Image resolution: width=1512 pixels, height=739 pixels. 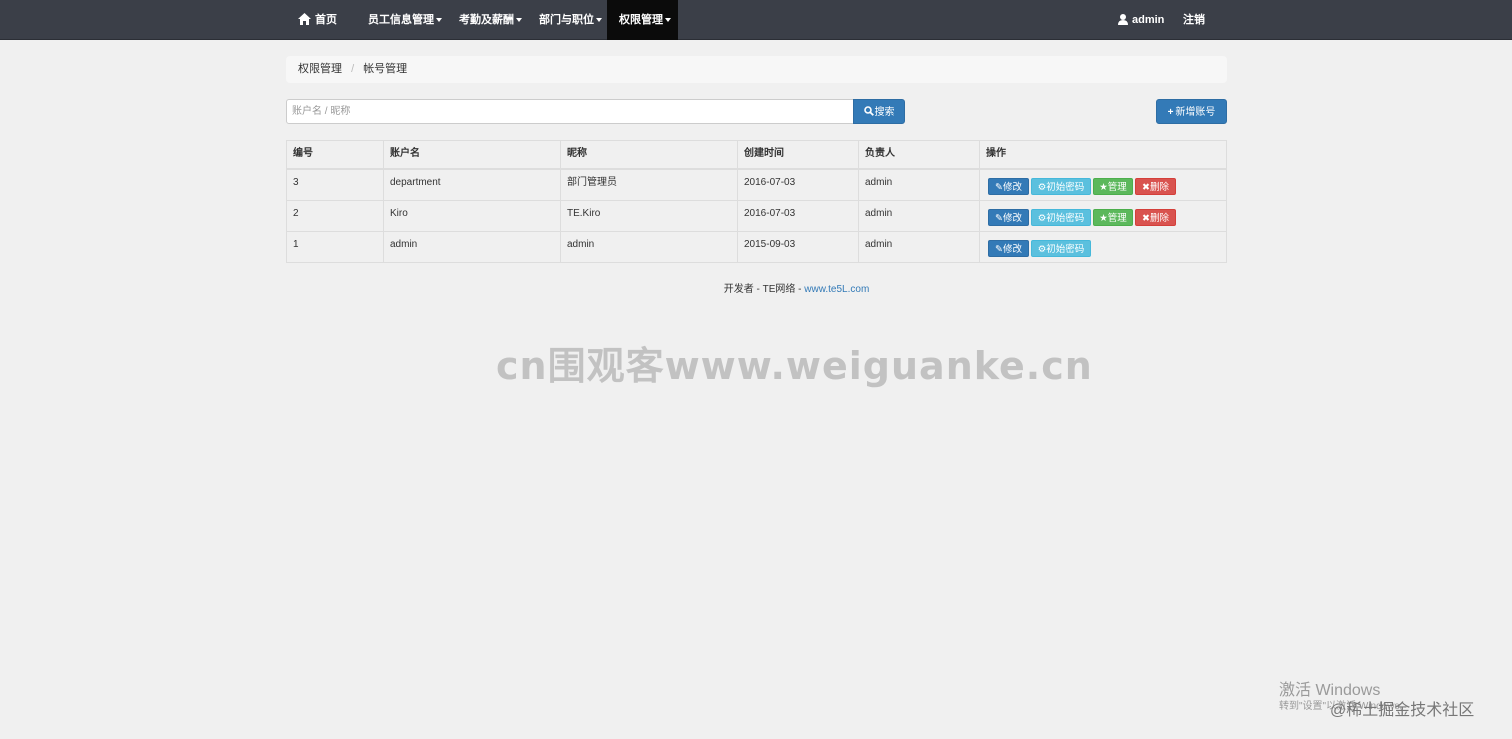 I want to click on cell-account: department, so click(x=471, y=185).